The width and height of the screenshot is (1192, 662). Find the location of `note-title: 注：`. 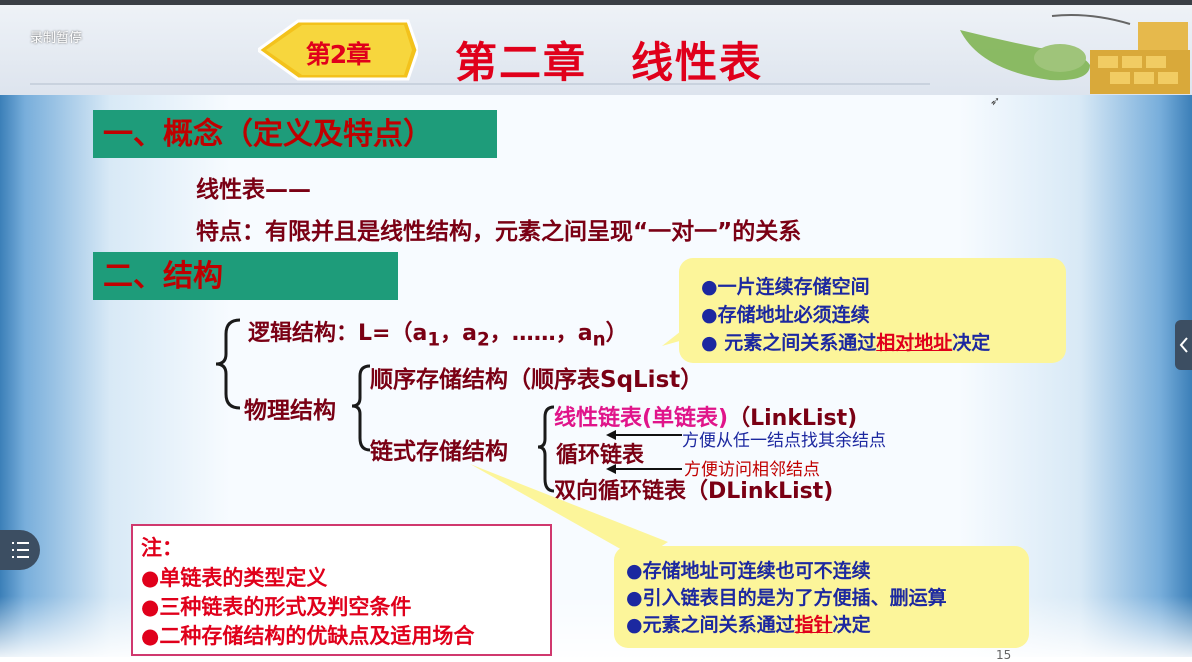

note-title: 注： is located at coordinates (162, 548).